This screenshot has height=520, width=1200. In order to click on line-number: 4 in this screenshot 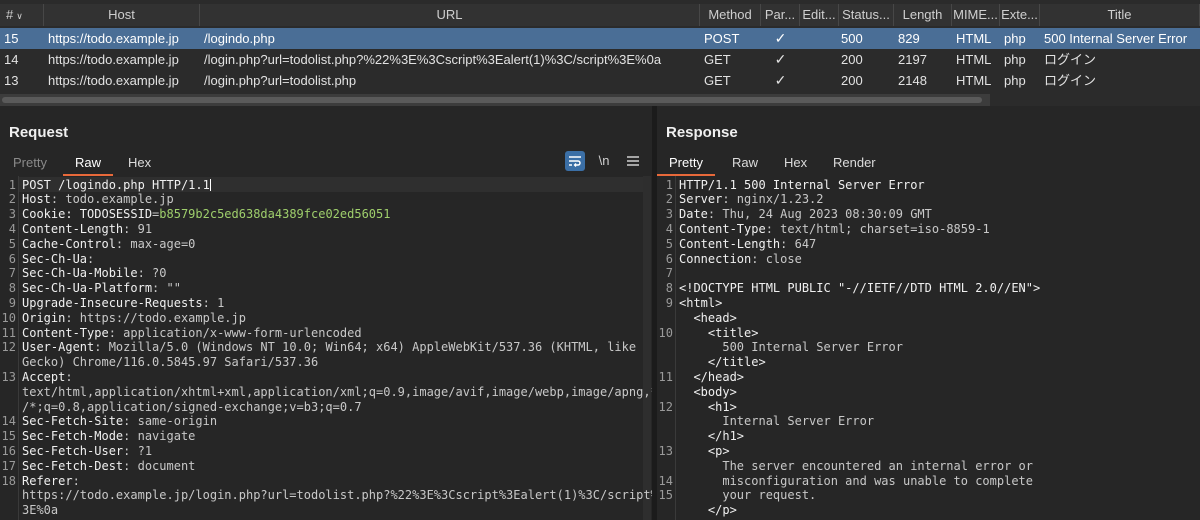, I will do `click(669, 228)`.